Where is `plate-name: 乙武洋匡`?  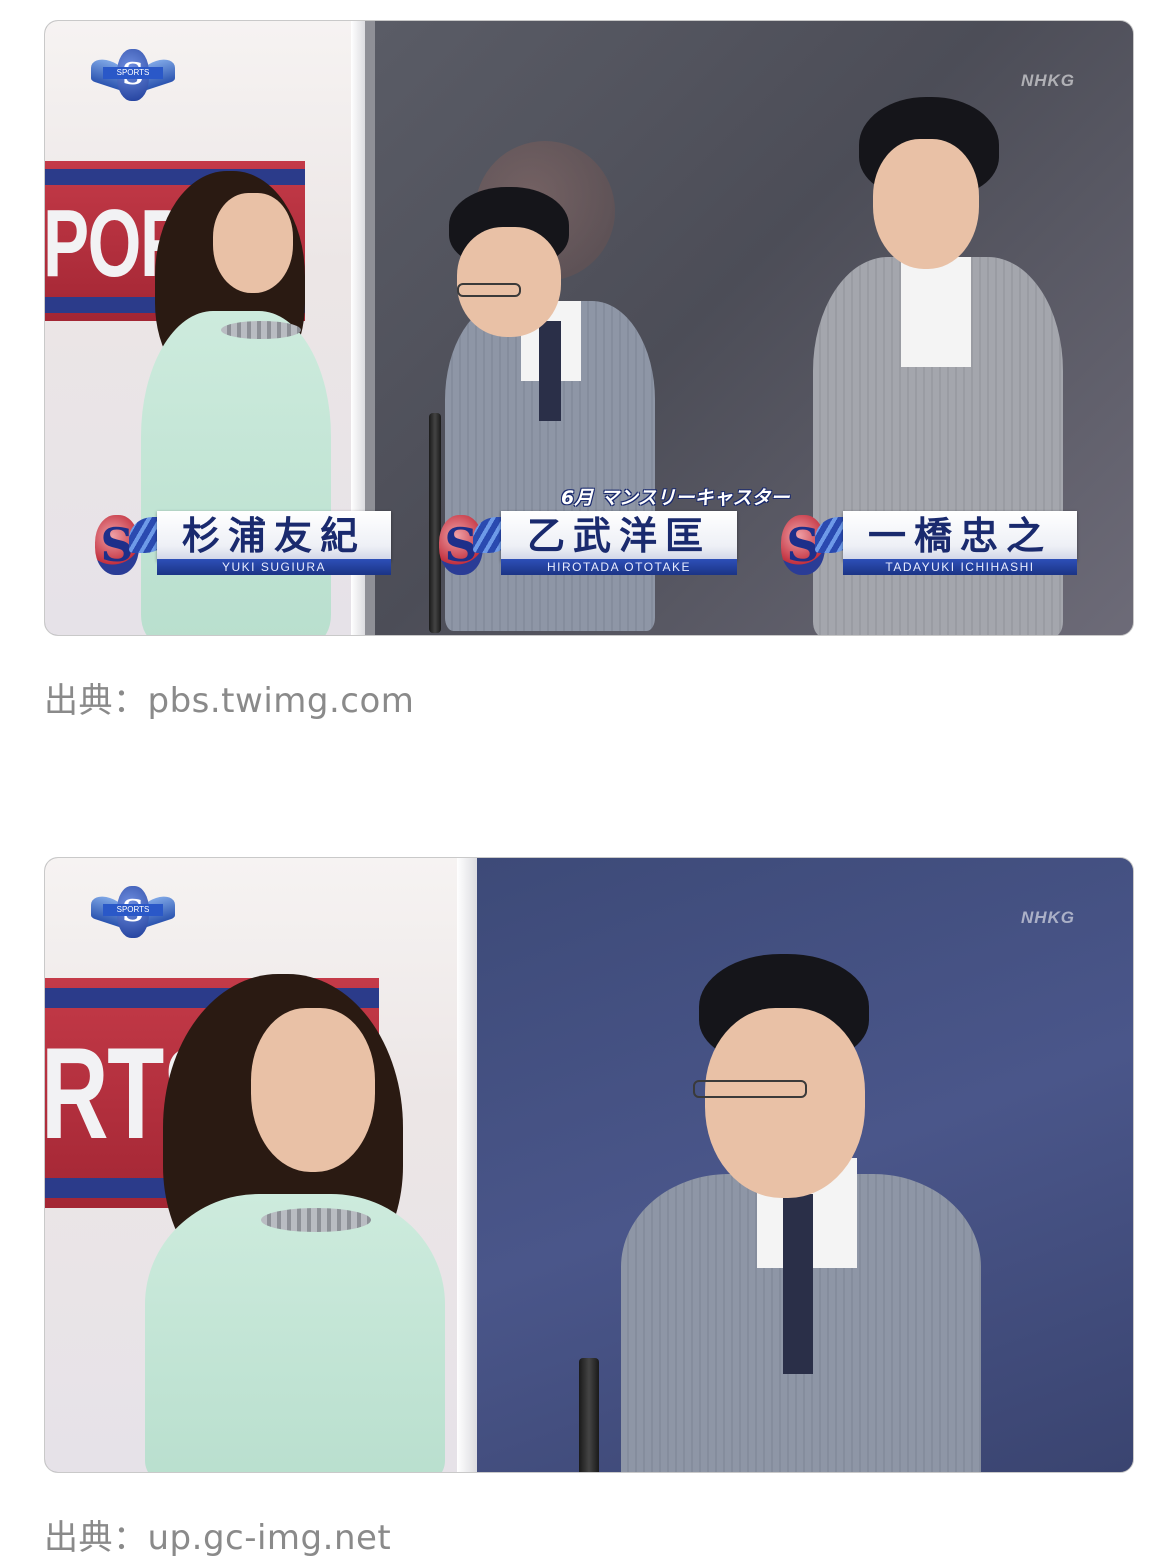 plate-name: 乙武洋匡 is located at coordinates (618, 535).